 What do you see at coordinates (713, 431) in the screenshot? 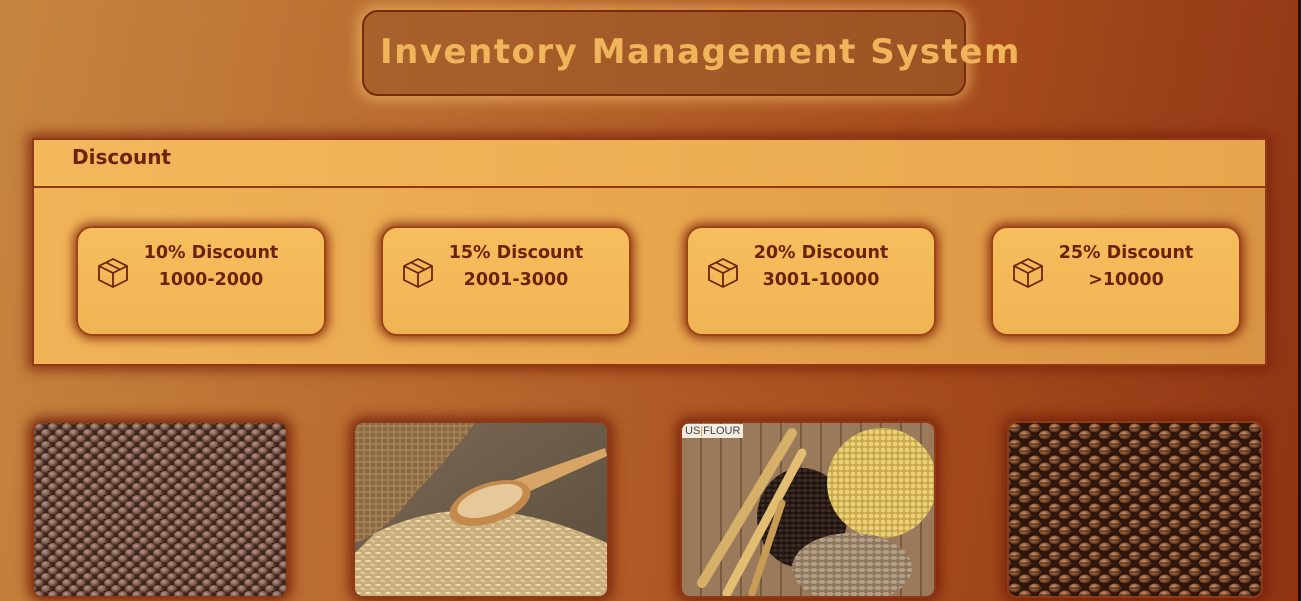
I see `flour-brand-label: US|FLOUR` at bounding box center [713, 431].